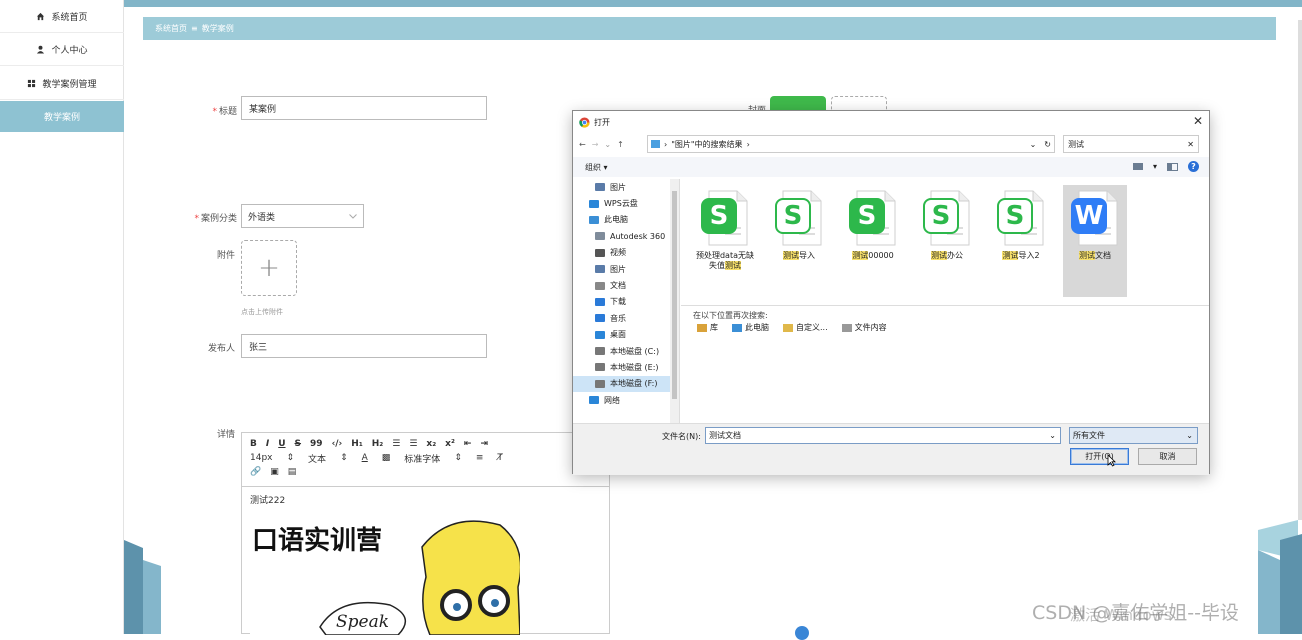 The height and width of the screenshot is (640, 1302). What do you see at coordinates (386, 458) in the screenshot?
I see `background-color-icon: ▩` at bounding box center [386, 458].